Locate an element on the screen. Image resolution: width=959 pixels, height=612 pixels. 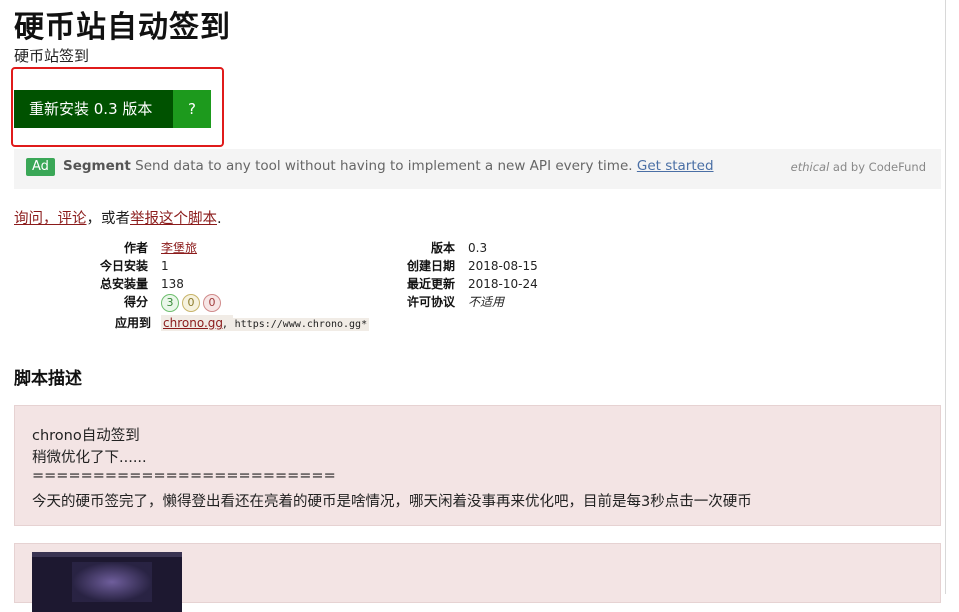
meta-row-author: 作者 李堡旅 版本 0.3 is located at coordinates (479, 248).